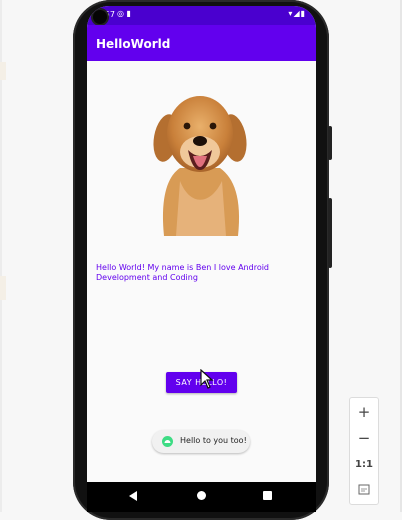 The height and width of the screenshot is (520, 402). What do you see at coordinates (297, 13) in the screenshot?
I see `signal-battery-icons: ▾◢▮` at bounding box center [297, 13].